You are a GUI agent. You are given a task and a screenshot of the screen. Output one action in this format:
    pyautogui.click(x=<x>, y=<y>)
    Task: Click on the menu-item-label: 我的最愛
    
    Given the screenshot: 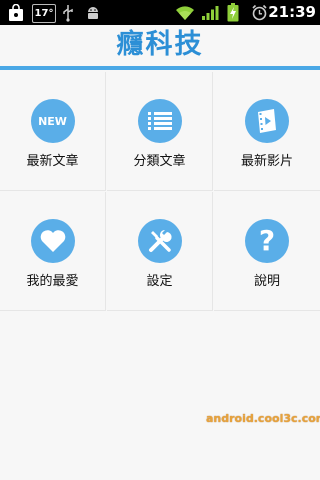 What is the action you would take?
    pyautogui.click(x=52, y=281)
    